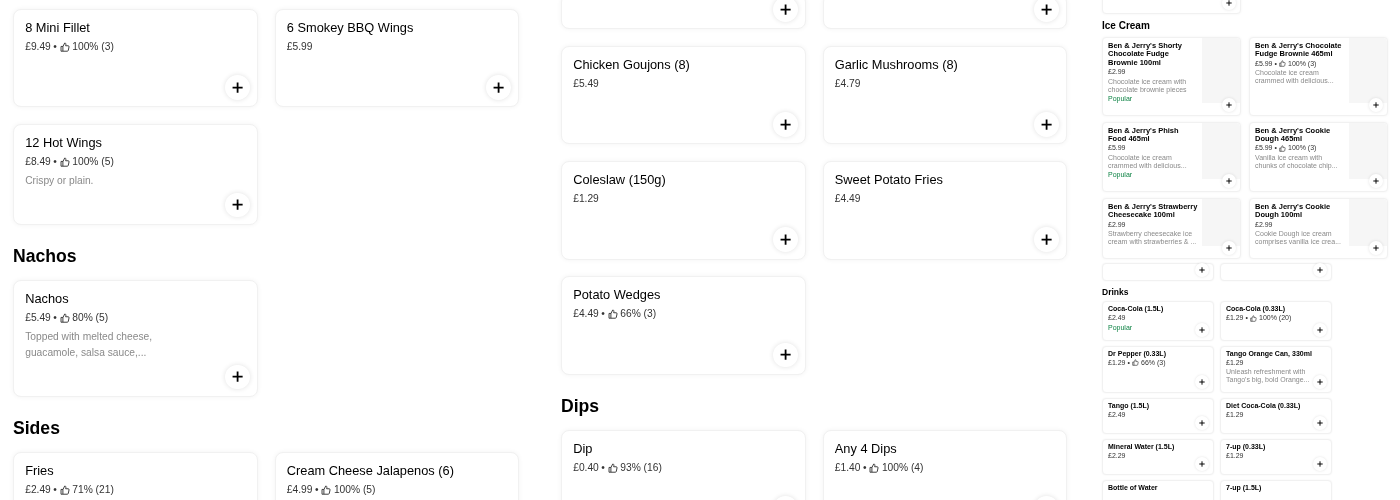 The image size is (1400, 500). I want to click on rating-text: 66% (3), so click(638, 314).